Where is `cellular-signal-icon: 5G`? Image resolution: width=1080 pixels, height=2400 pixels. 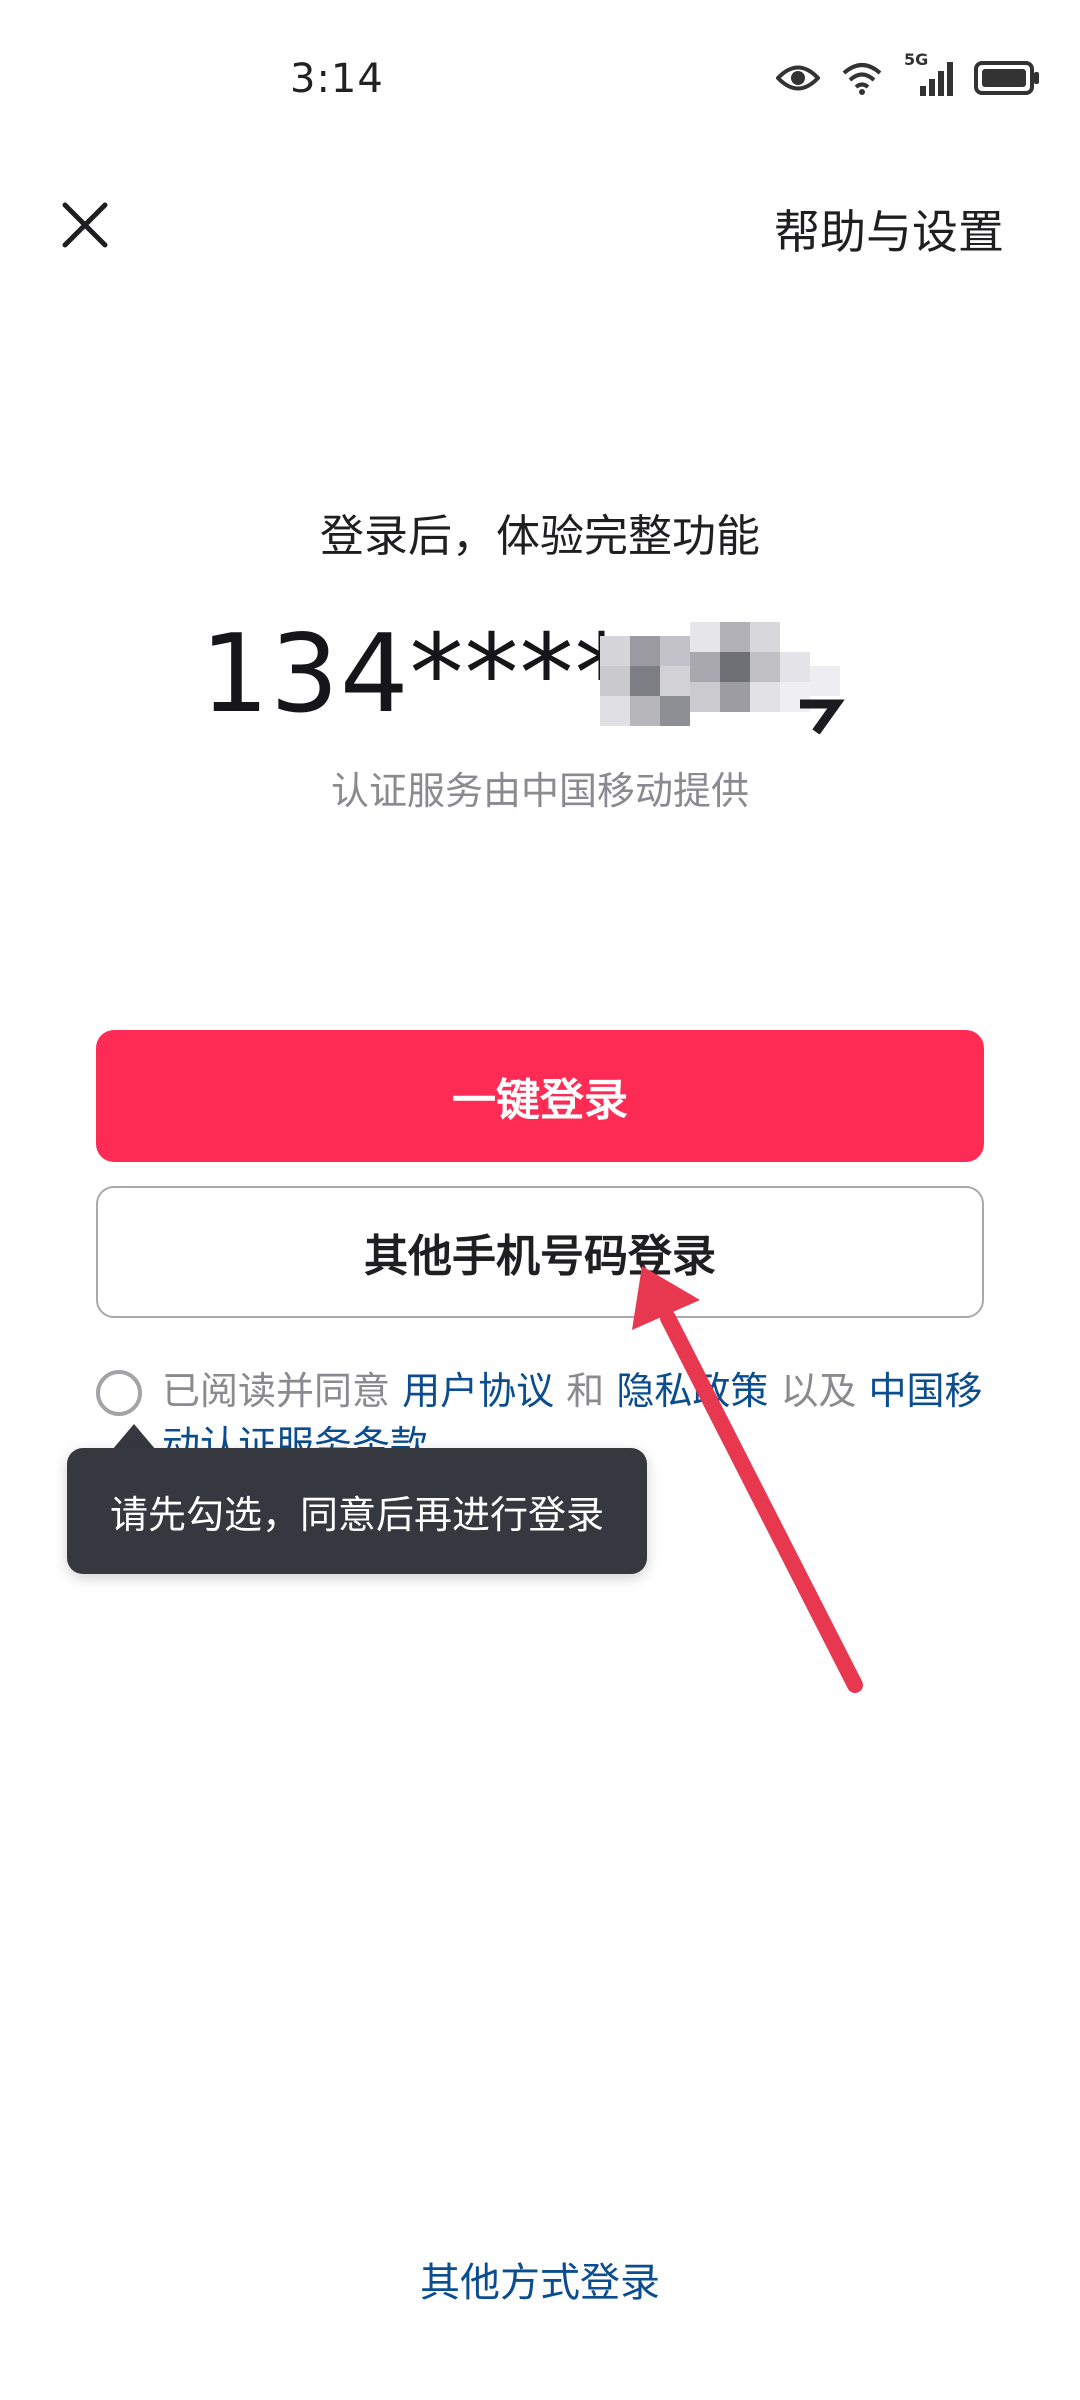 cellular-signal-icon: 5G is located at coordinates (929, 73).